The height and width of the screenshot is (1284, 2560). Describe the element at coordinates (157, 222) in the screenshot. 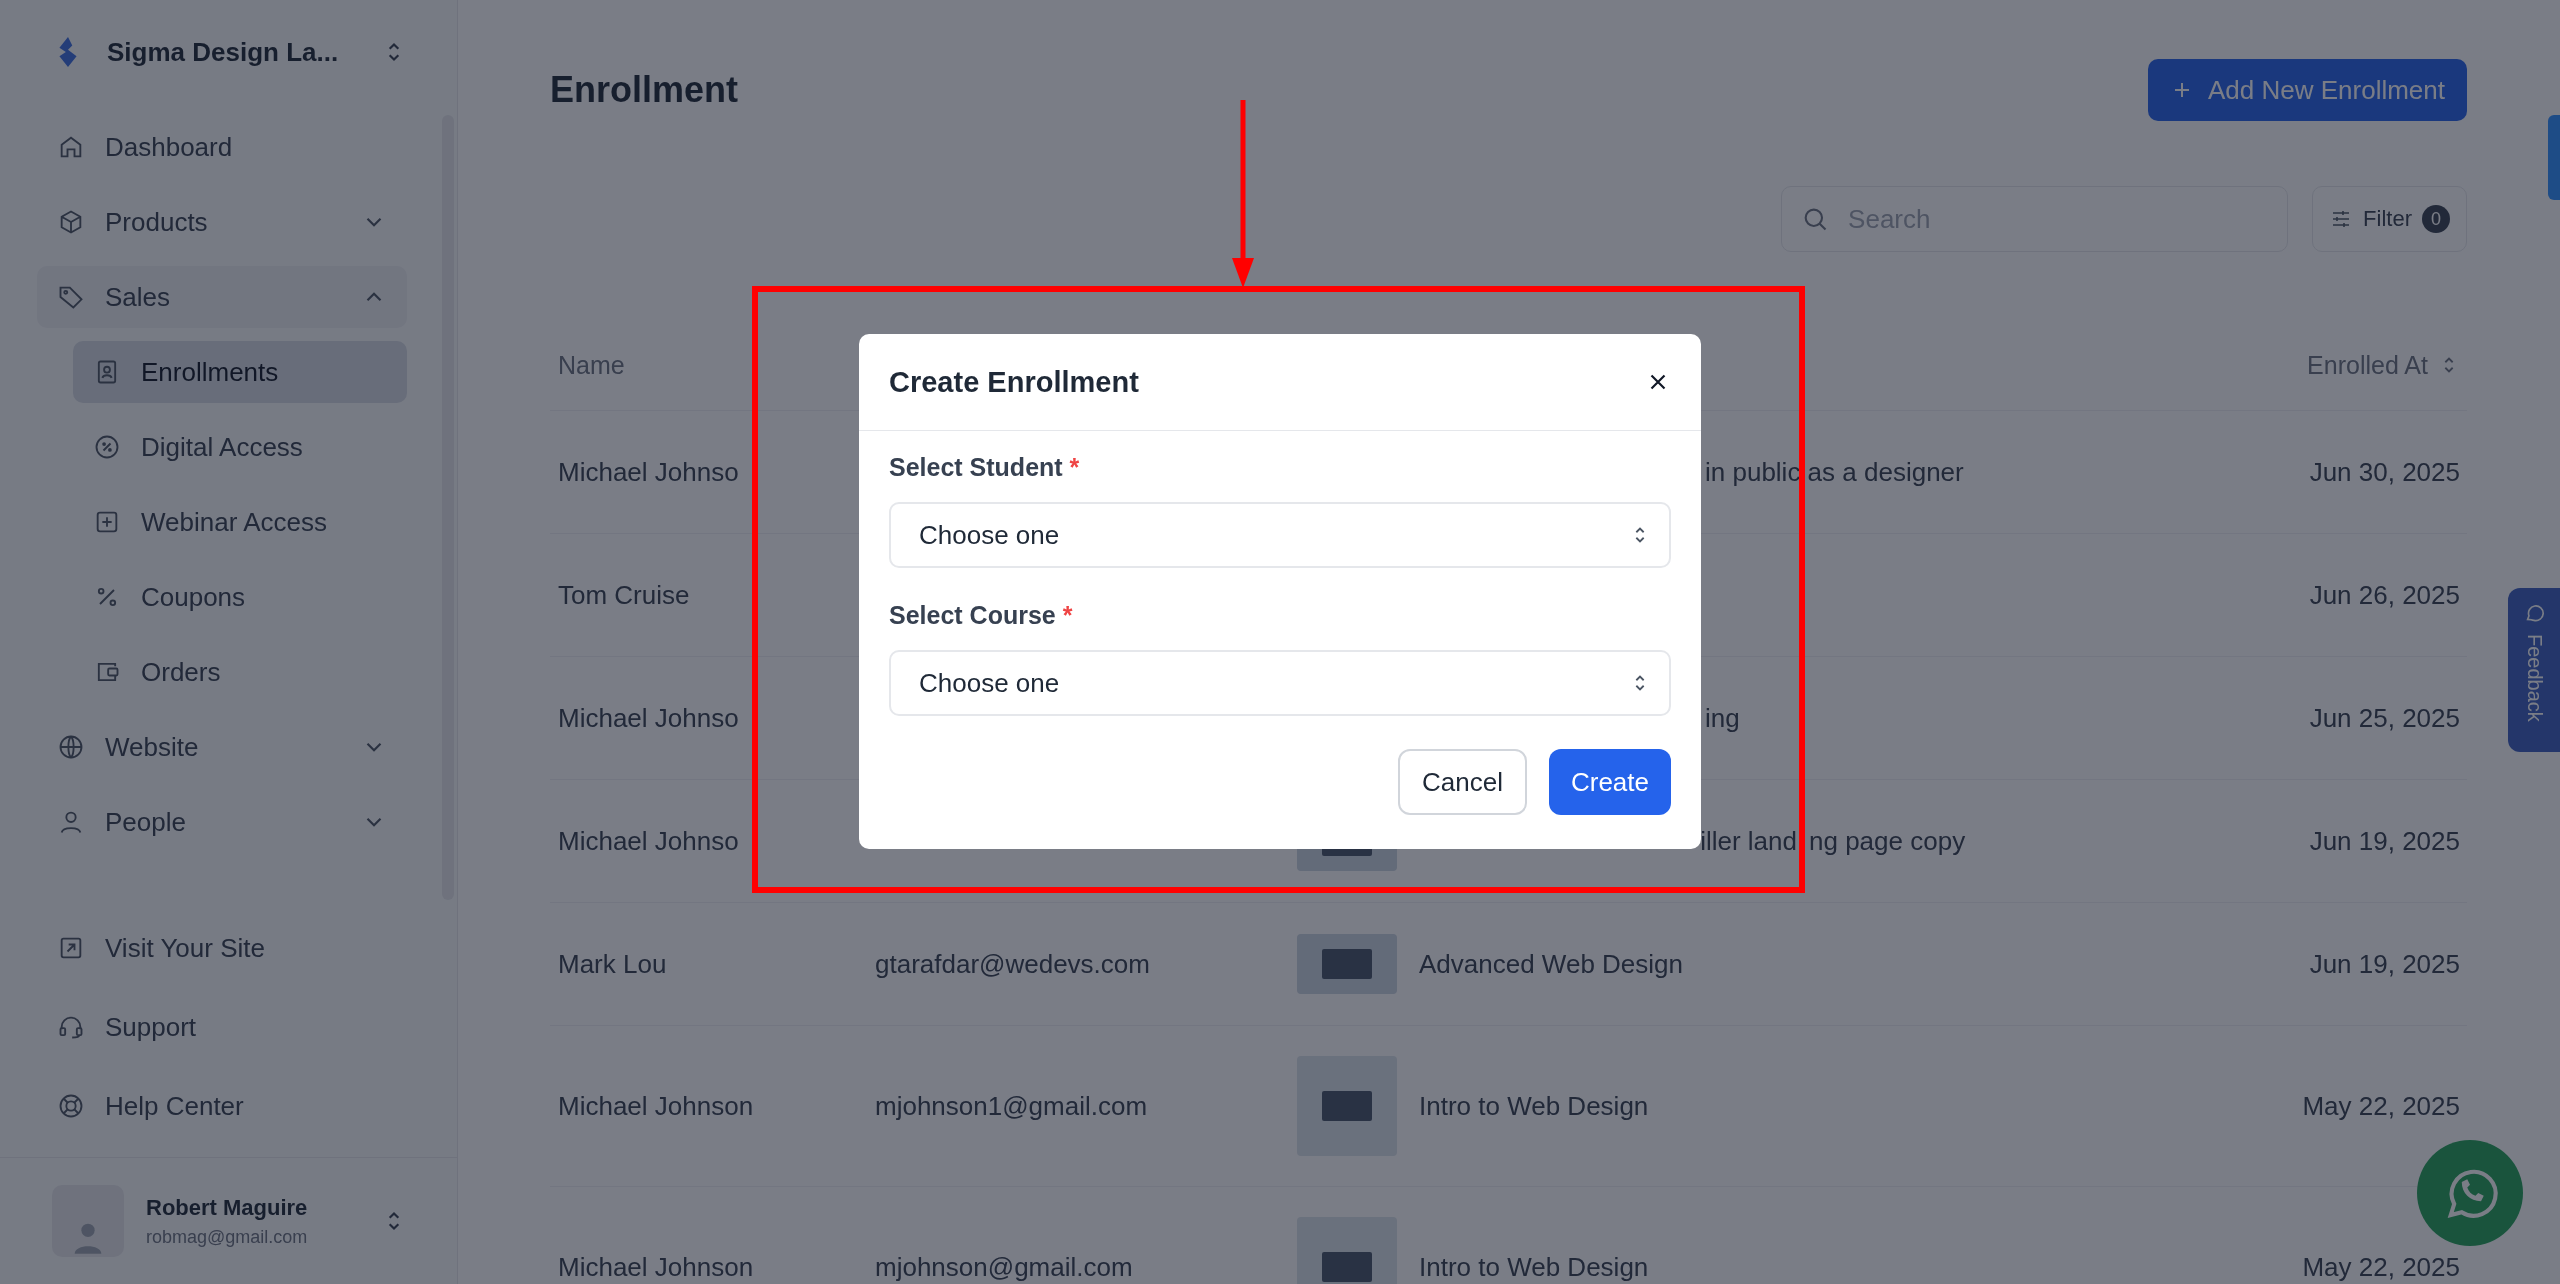

I see `sidebar-item-label: Products` at that location.